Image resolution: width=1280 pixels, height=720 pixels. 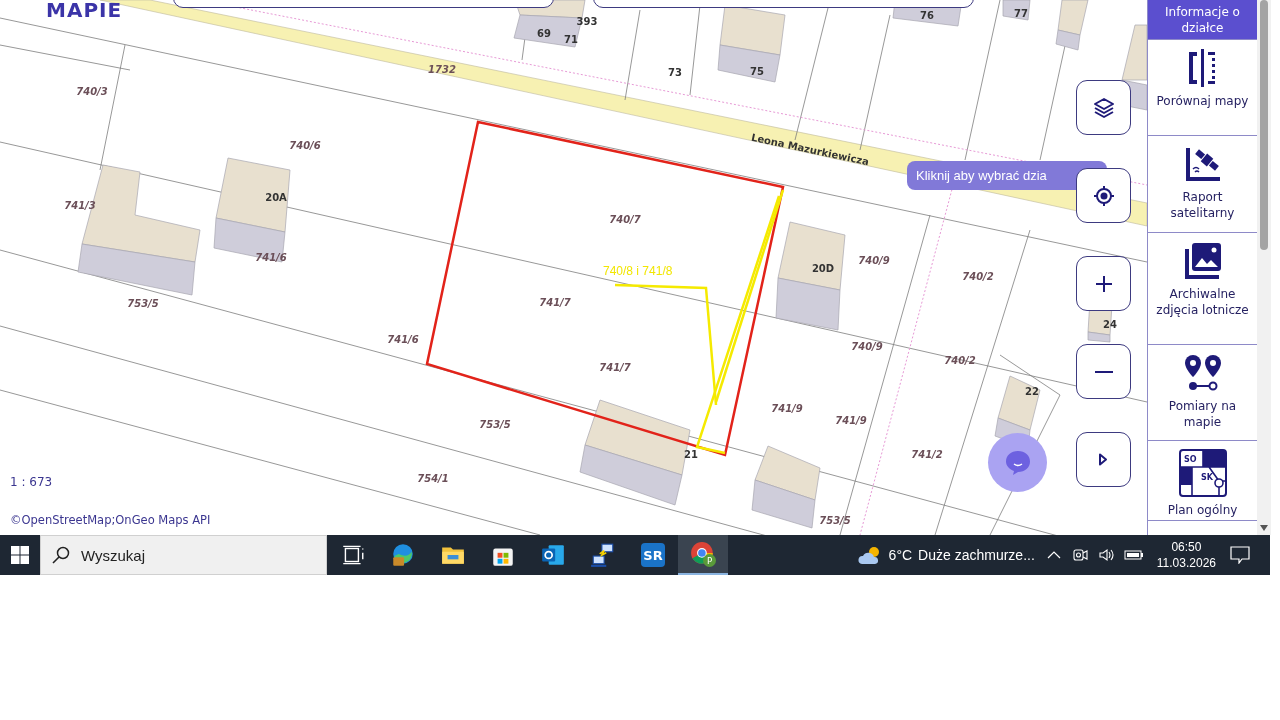 What do you see at coordinates (433, 478) in the screenshot?
I see `parcel-number: 754/1` at bounding box center [433, 478].